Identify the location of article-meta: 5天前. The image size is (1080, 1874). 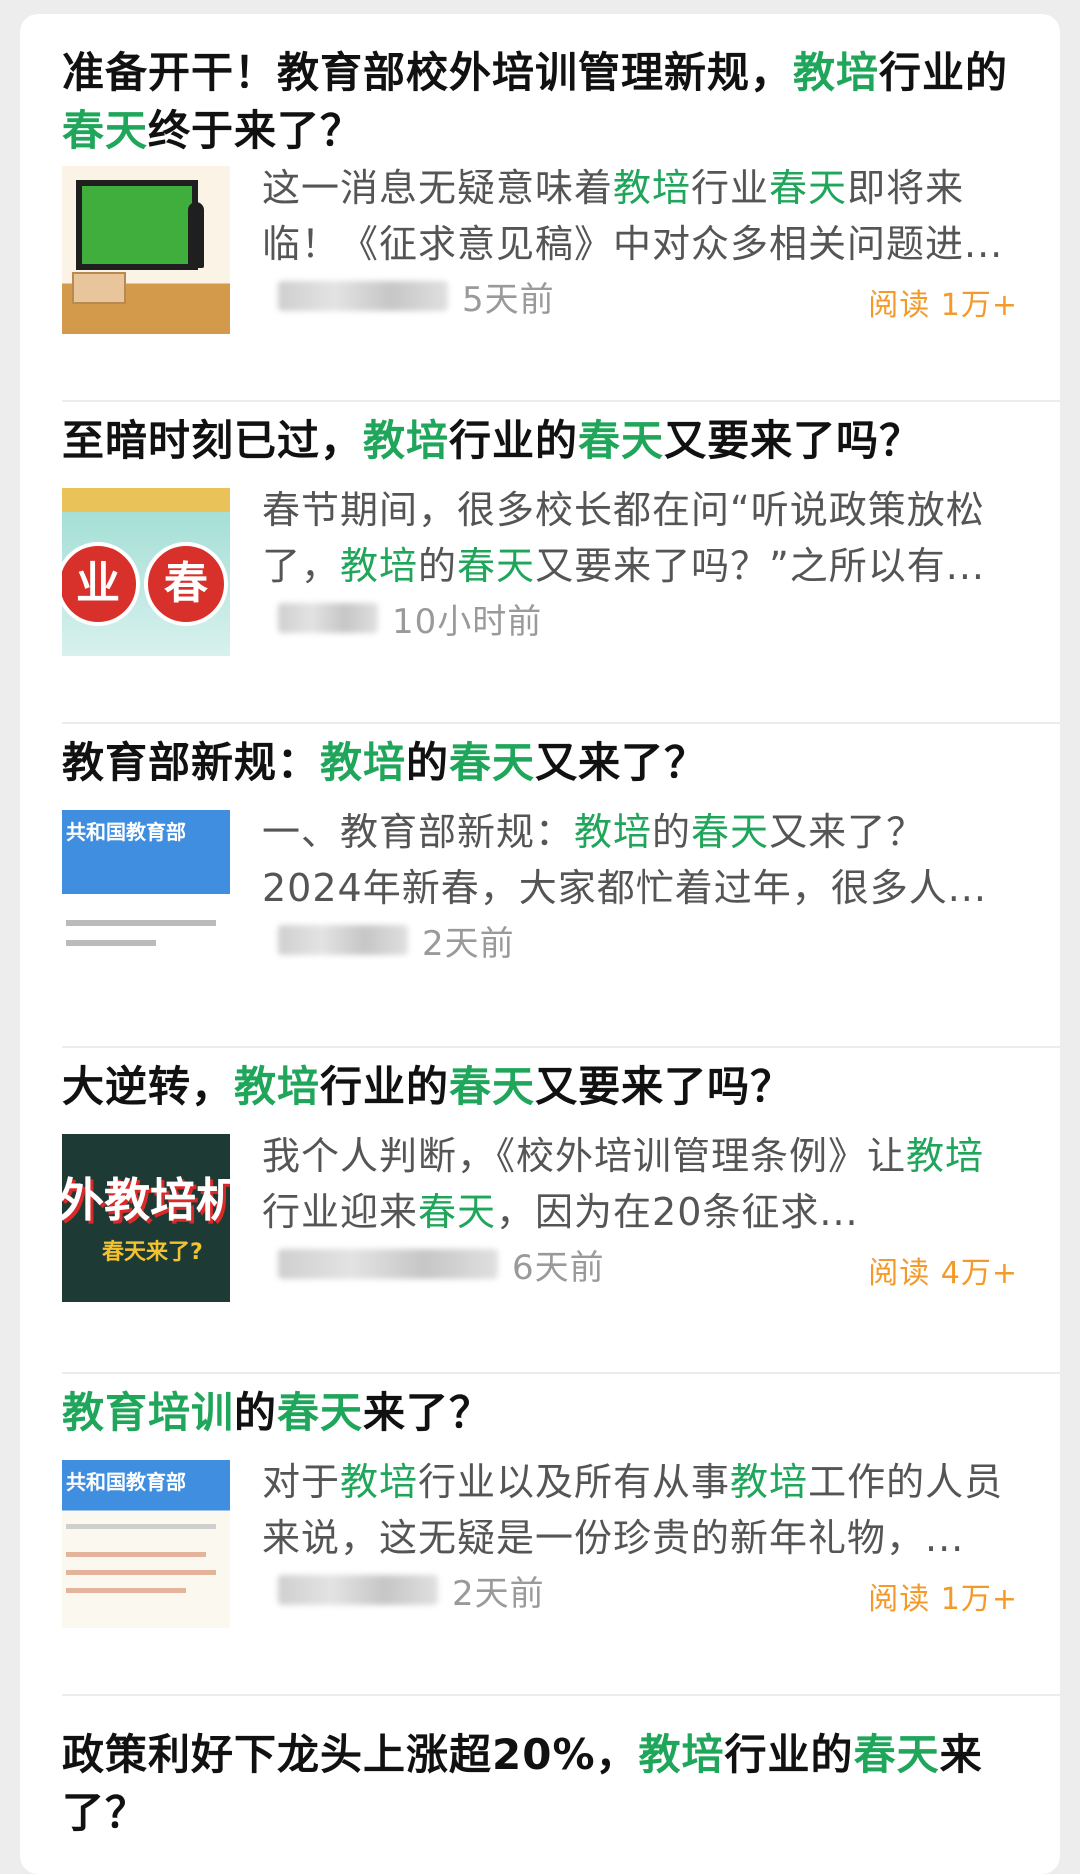
(416, 298).